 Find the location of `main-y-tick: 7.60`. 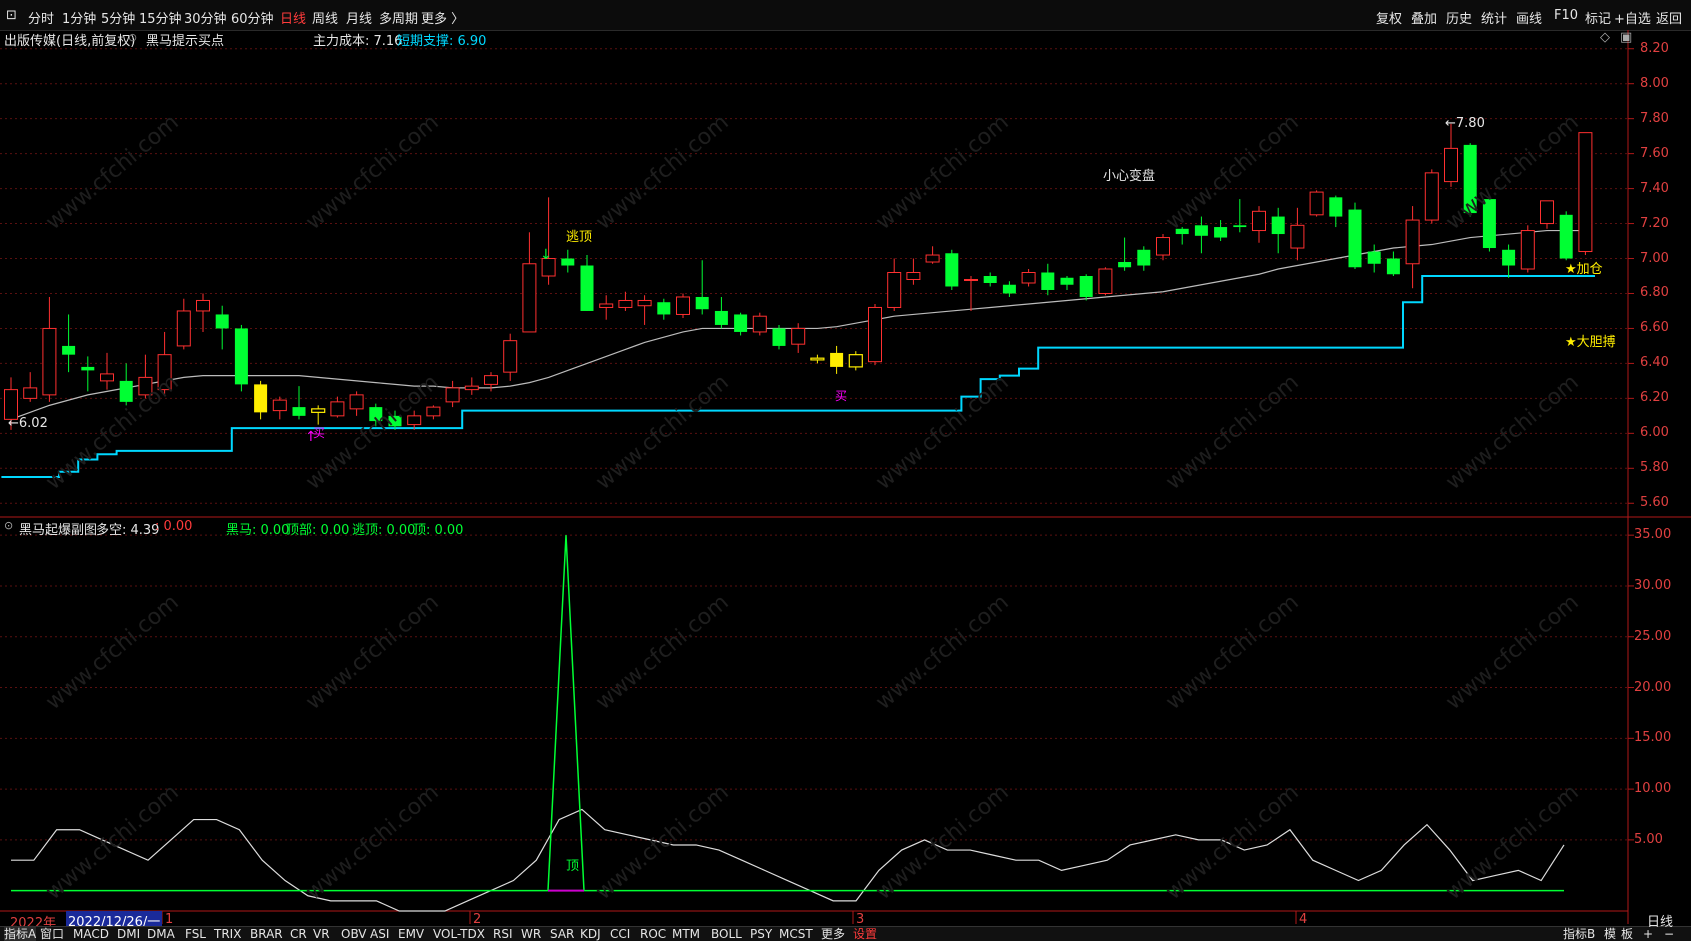

main-y-tick: 7.60 is located at coordinates (1654, 153).